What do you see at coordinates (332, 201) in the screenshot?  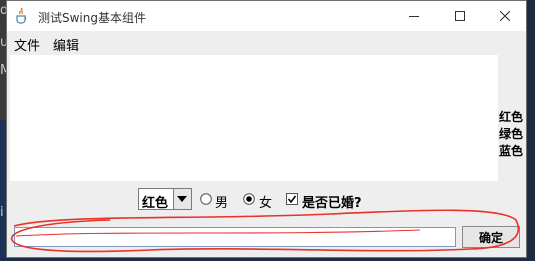 I see `married-checkbox-label: 是否已婚?` at bounding box center [332, 201].